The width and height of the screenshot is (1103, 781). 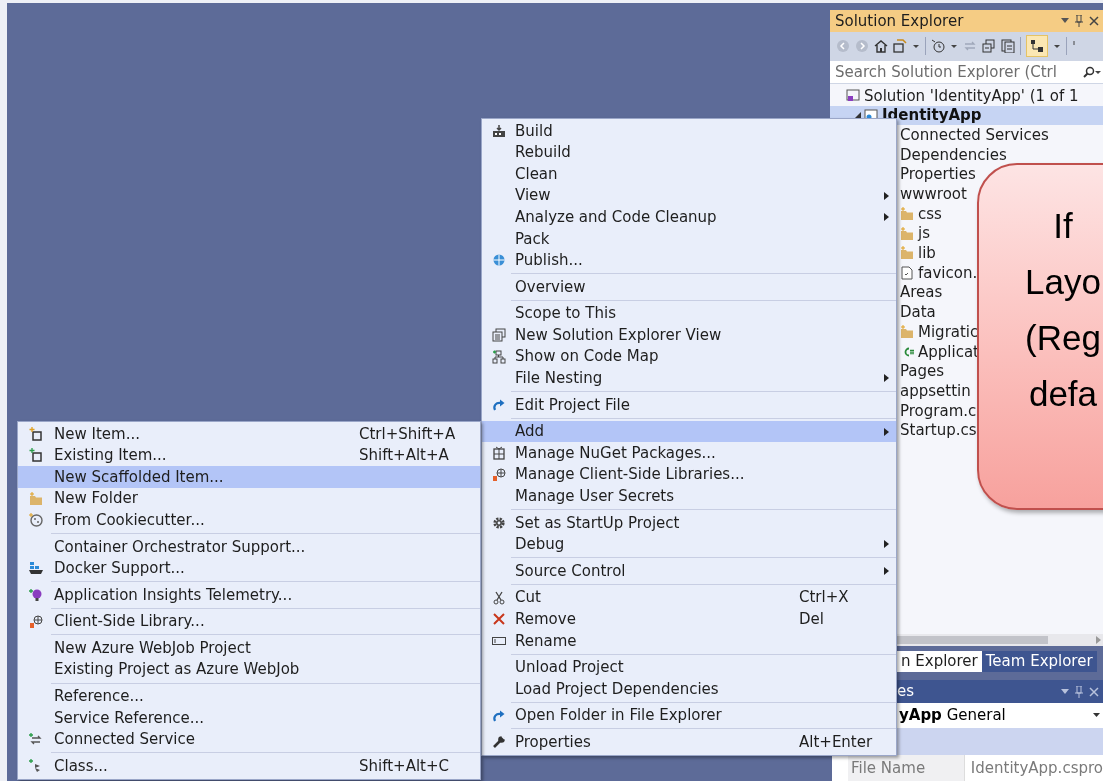 What do you see at coordinates (1063, 310) in the screenshot?
I see `callout-text: If Layo (Reg defa` at bounding box center [1063, 310].